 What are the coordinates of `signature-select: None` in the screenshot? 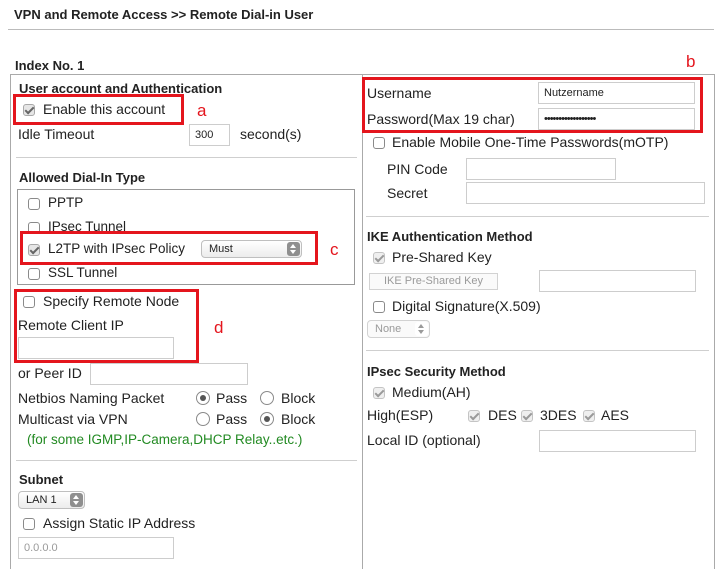 It's located at (398, 329).